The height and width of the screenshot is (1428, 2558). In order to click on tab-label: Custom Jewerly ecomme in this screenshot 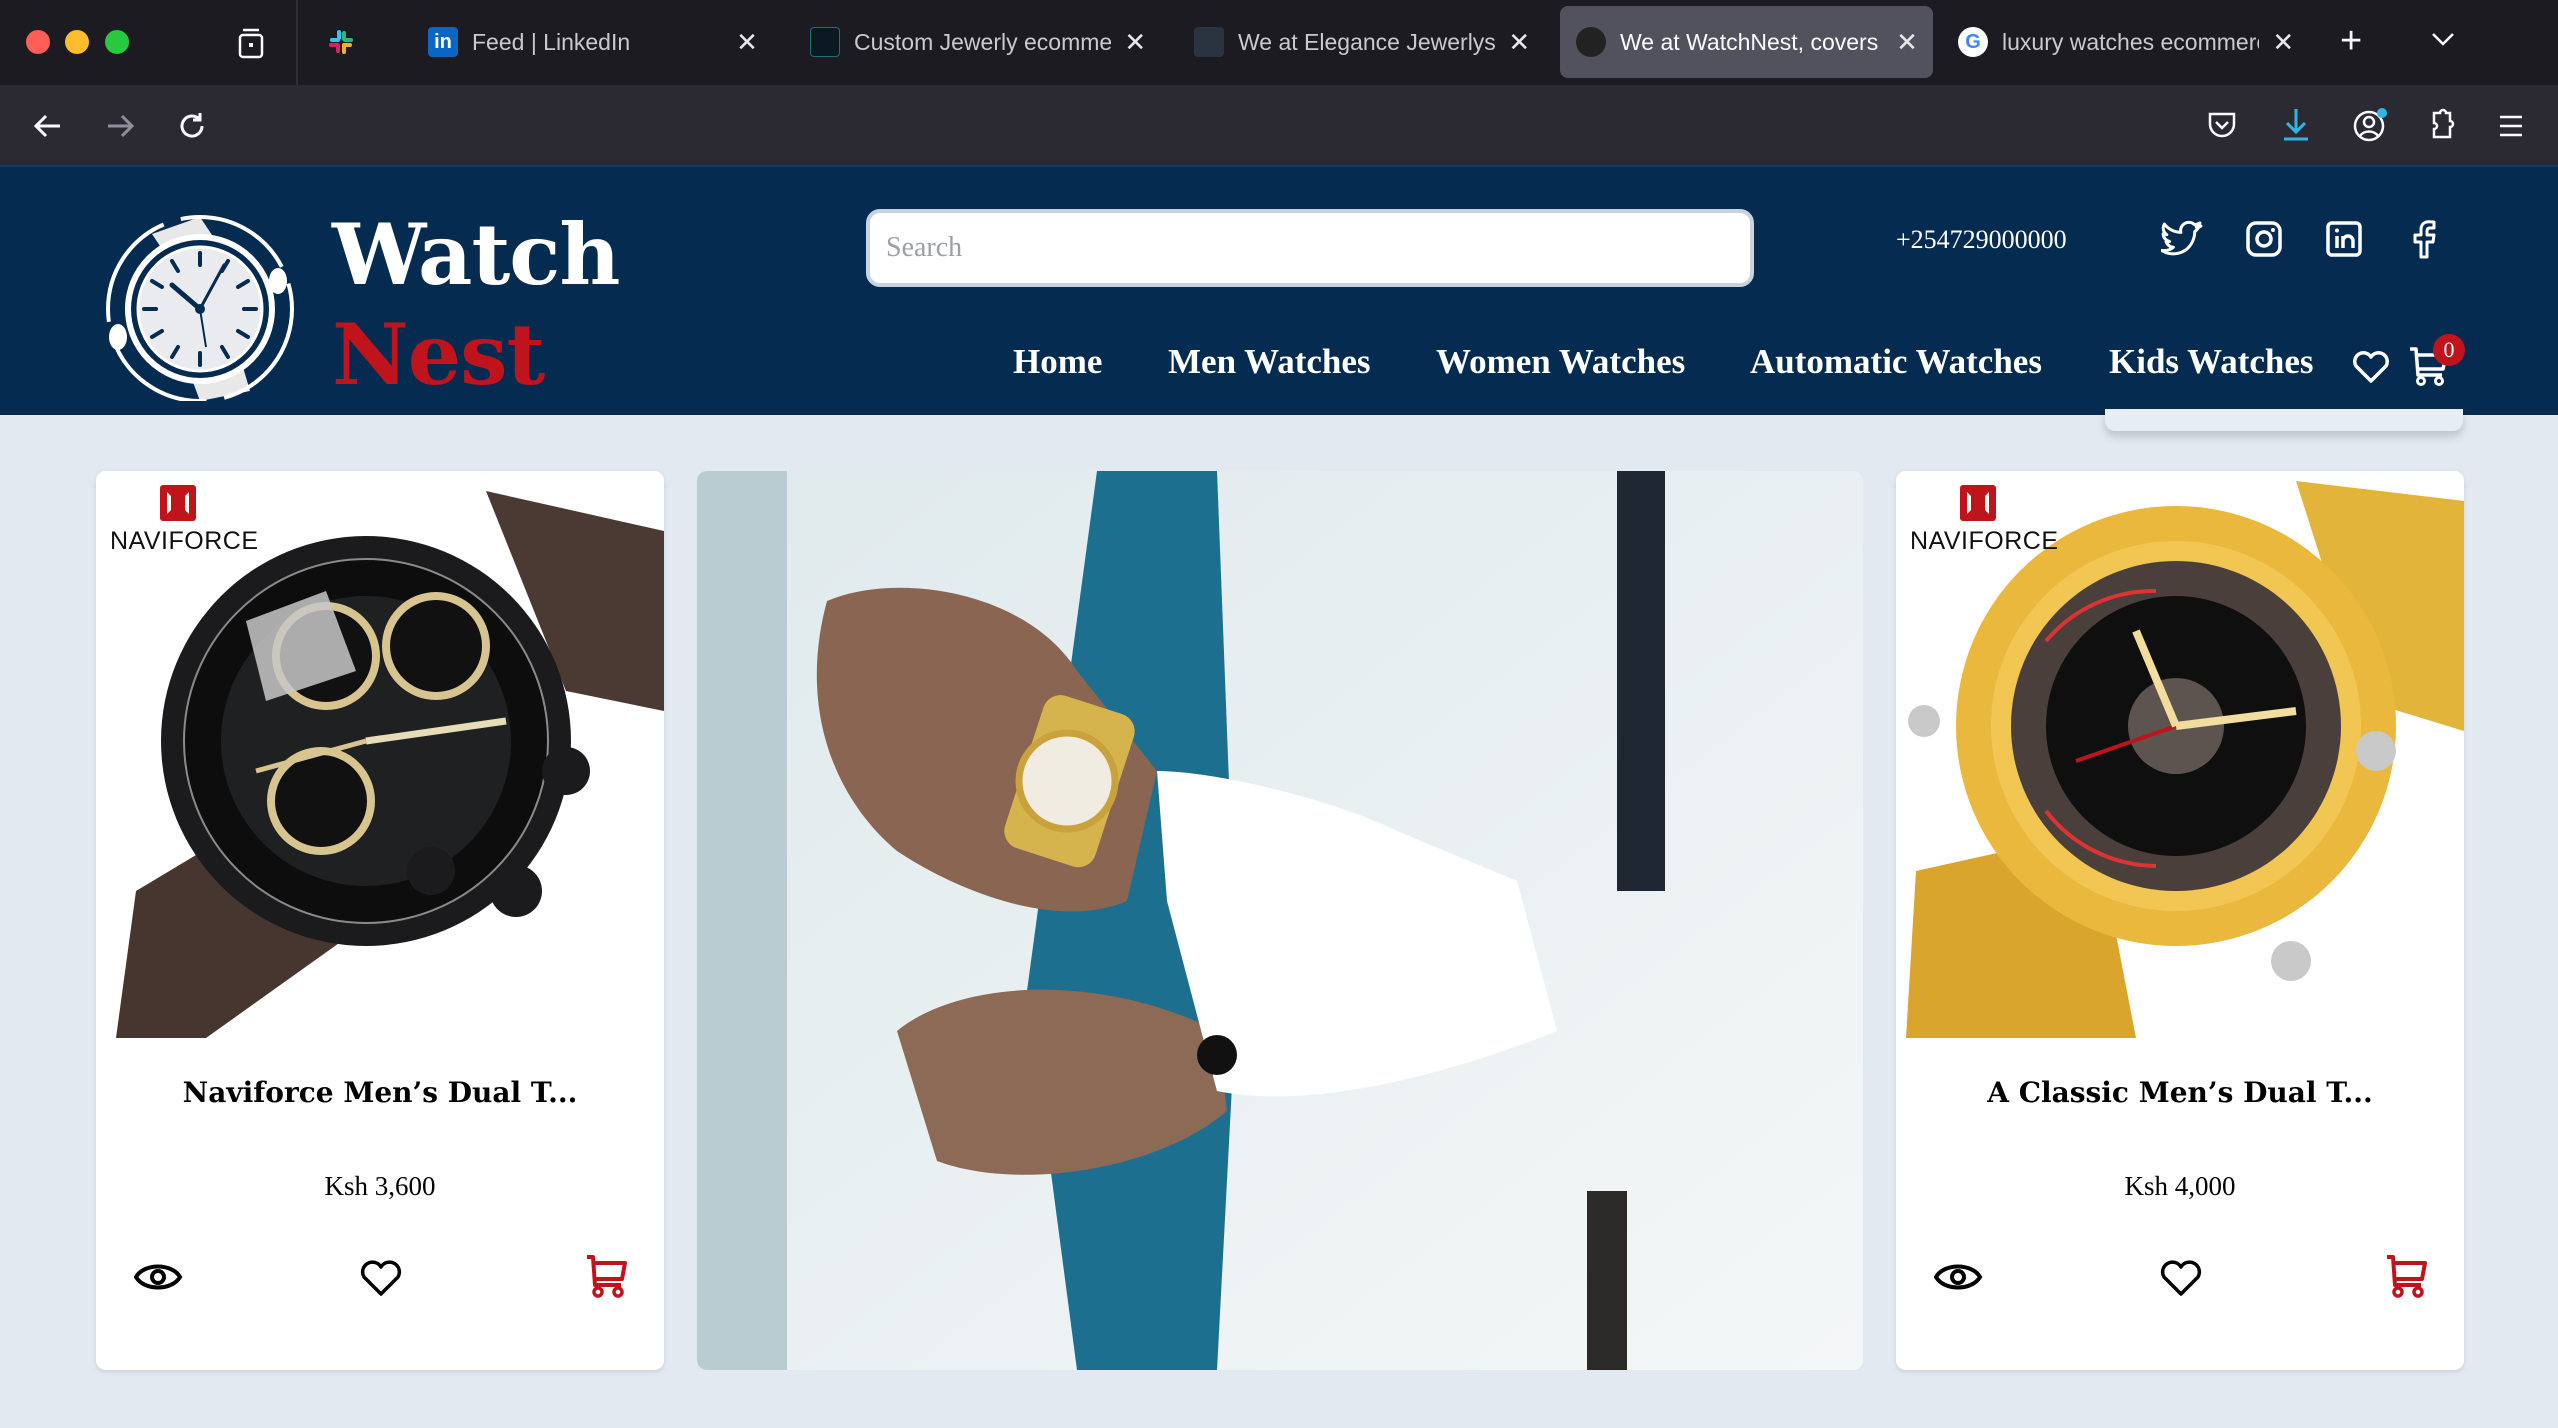, I will do `click(982, 41)`.